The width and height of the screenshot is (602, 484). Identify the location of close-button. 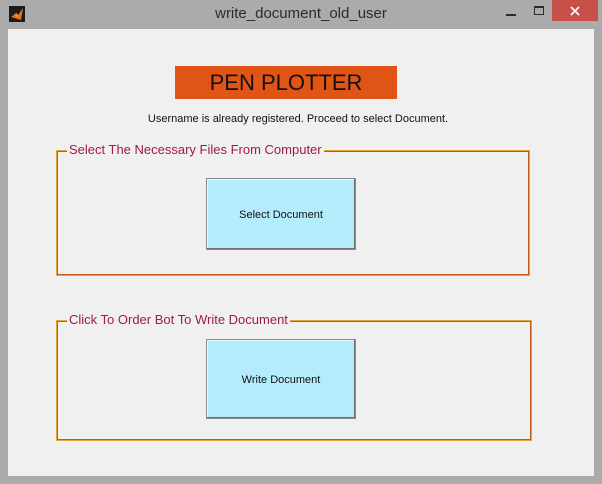
(575, 10).